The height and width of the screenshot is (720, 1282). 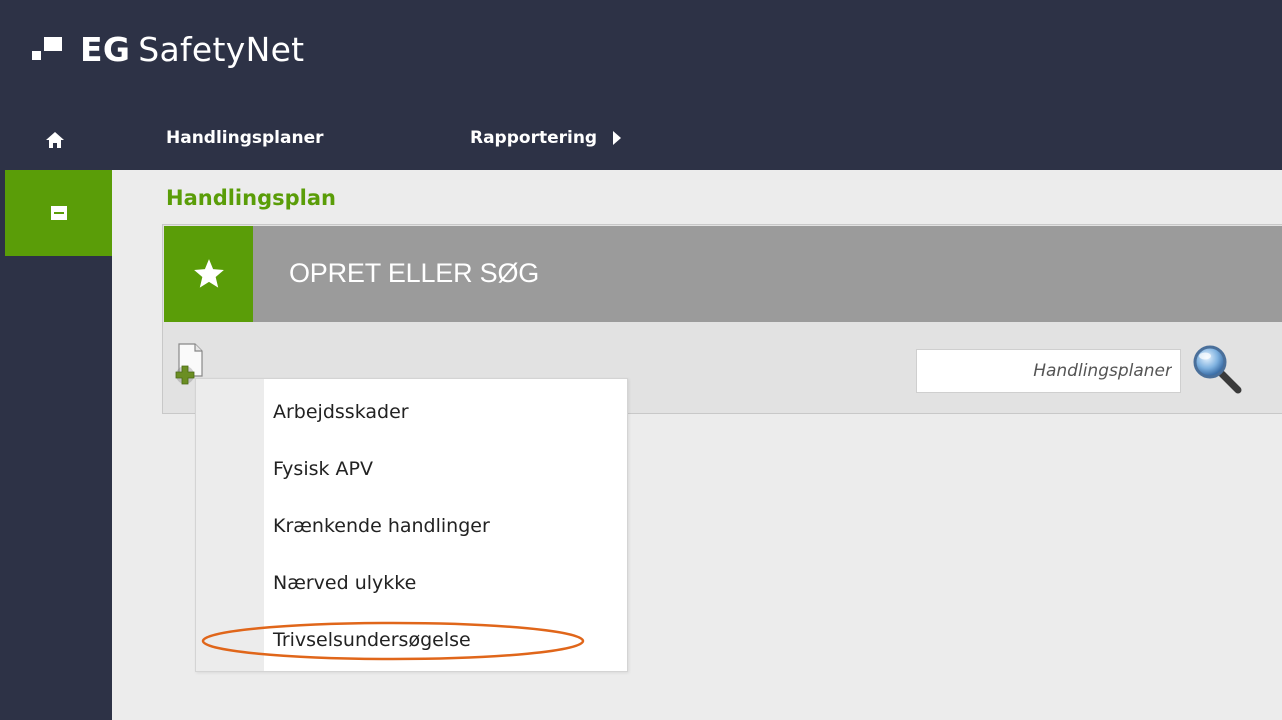 I want to click on sidebar-item-handlingsplan, so click(x=58, y=213).